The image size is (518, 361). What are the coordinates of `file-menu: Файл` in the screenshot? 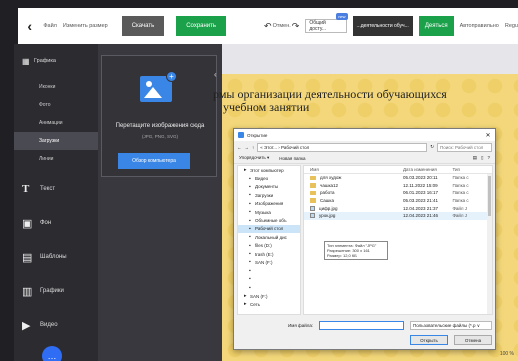 It's located at (50, 26).